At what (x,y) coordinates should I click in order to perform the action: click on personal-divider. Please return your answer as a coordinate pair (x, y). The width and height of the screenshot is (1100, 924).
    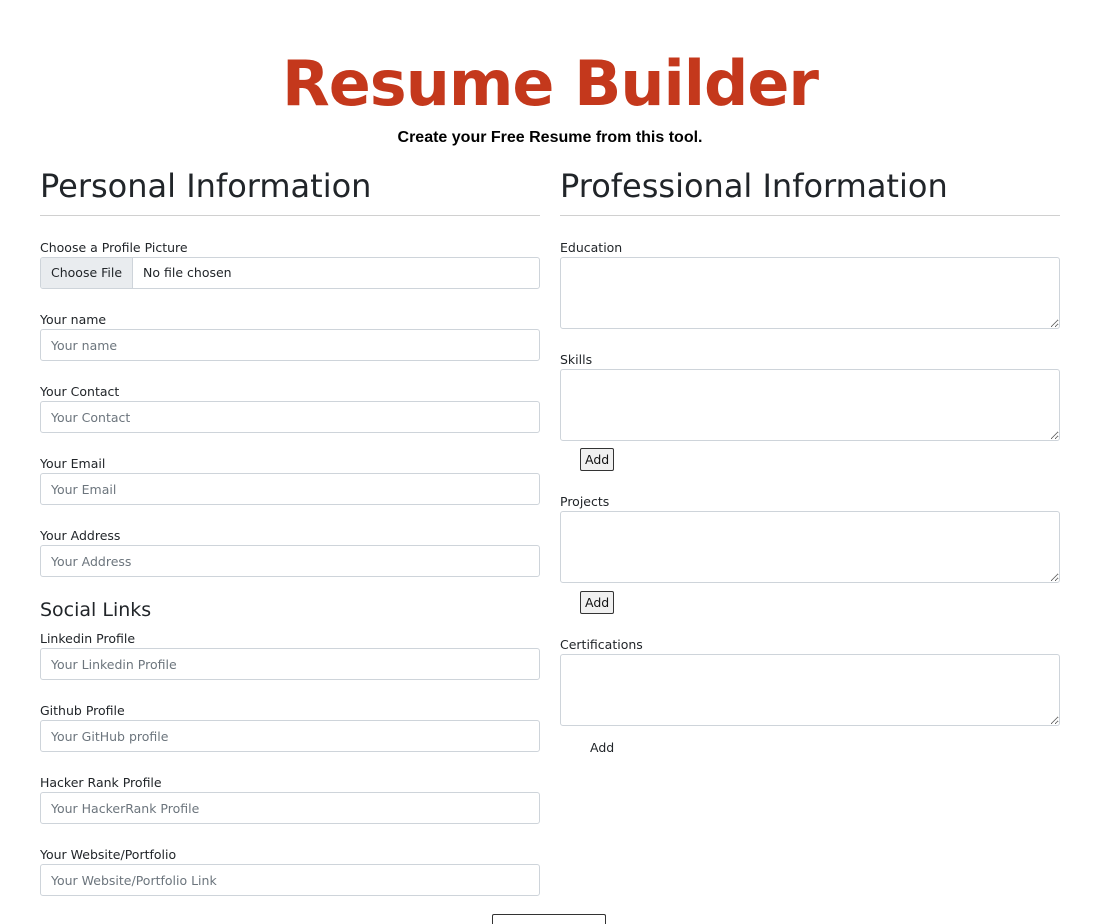
    Looking at the image, I should click on (290, 215).